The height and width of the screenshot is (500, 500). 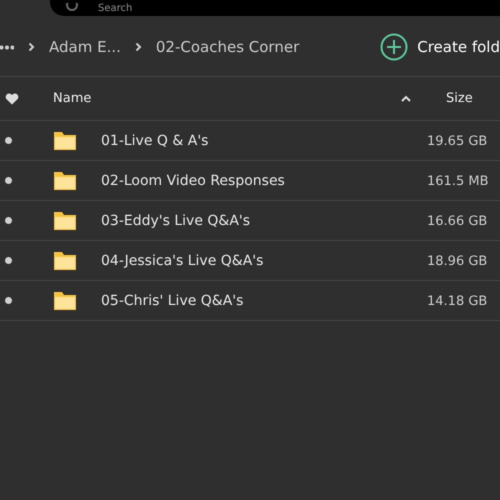 I want to click on search-field: Search, so click(x=138, y=8).